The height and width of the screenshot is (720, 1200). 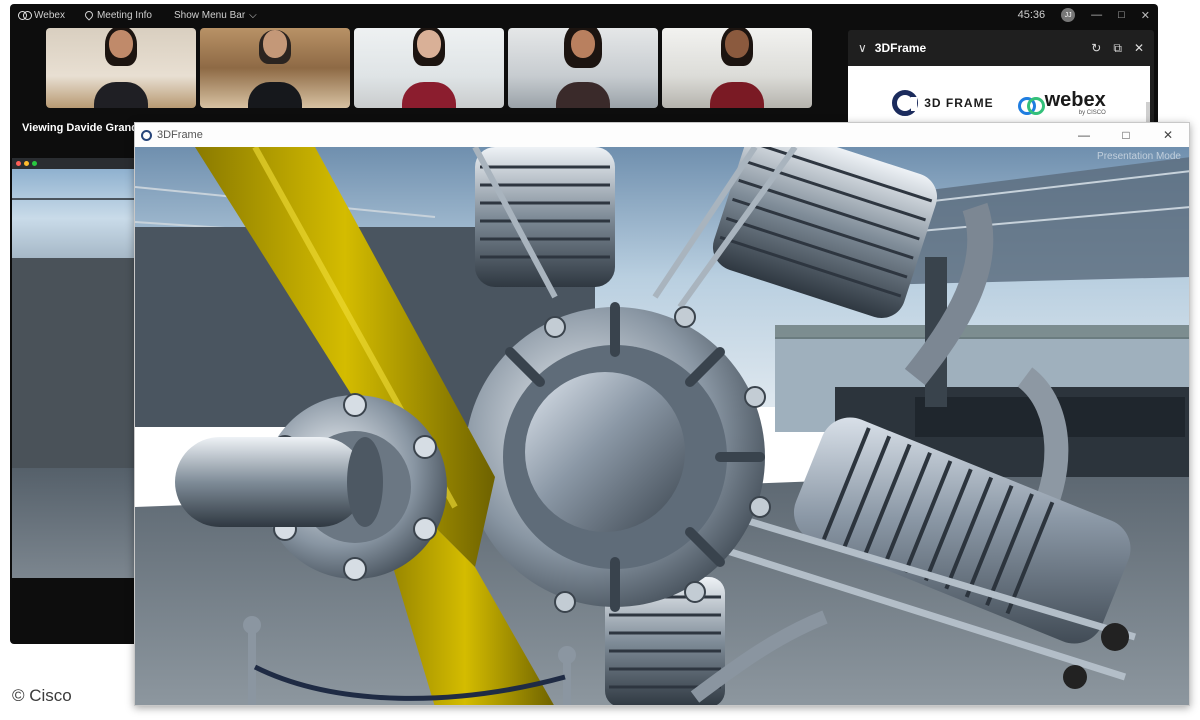 I want to click on meeting-info-button: Meeting Info, so click(x=117, y=15).